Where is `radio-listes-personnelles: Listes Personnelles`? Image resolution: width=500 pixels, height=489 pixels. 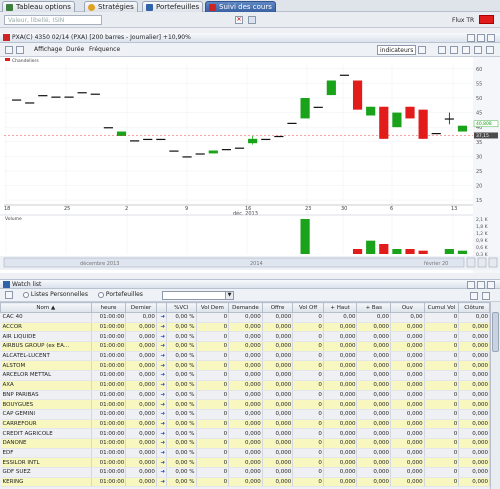 radio-listes-personnelles: Listes Personnelles is located at coordinates (55, 295).